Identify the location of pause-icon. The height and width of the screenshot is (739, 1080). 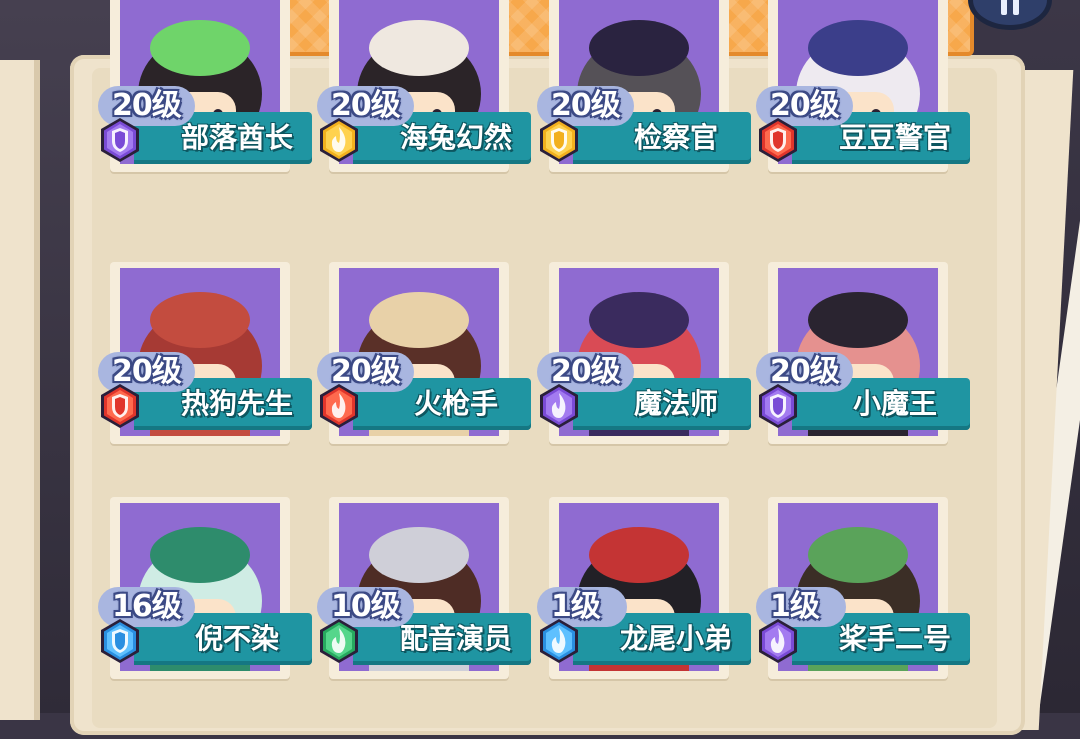
(1004, 7).